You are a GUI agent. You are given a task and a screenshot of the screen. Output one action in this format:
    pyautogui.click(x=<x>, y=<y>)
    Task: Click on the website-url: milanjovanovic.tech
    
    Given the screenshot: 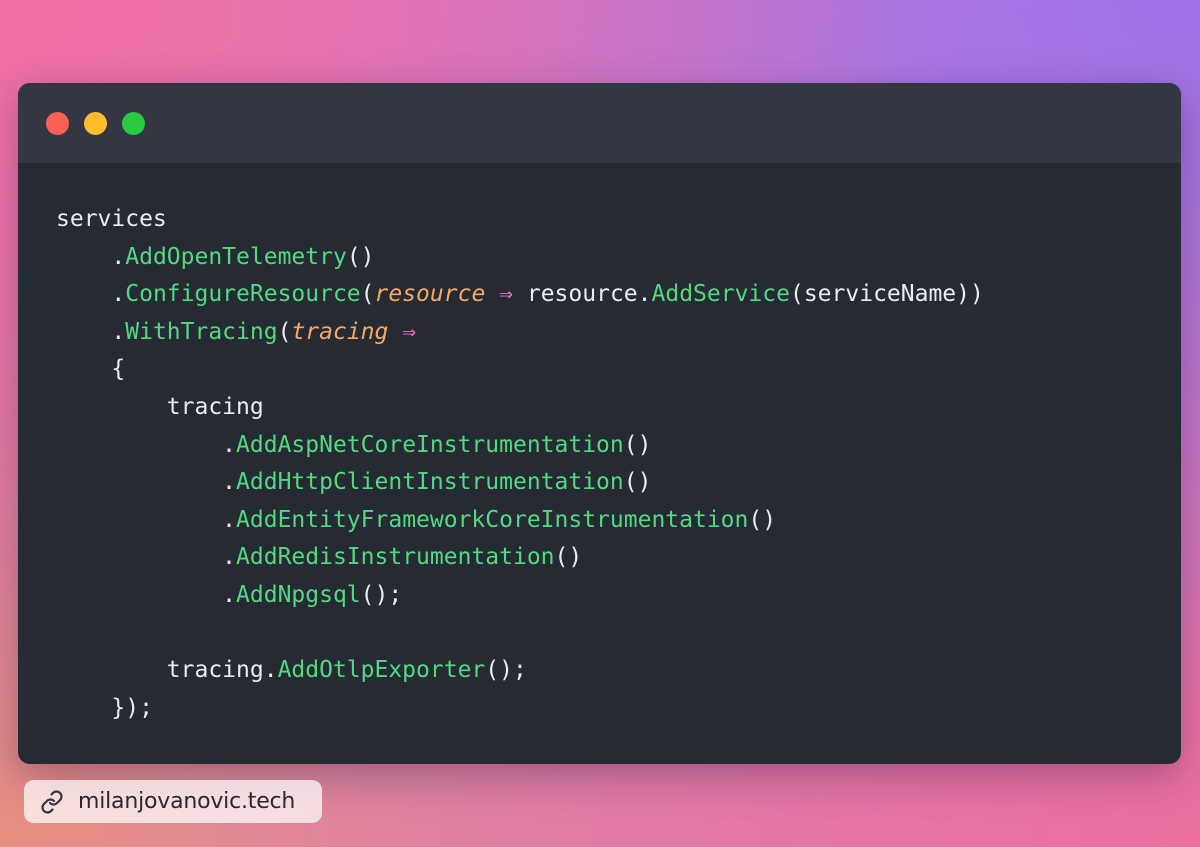 What is the action you would take?
    pyautogui.click(x=187, y=801)
    